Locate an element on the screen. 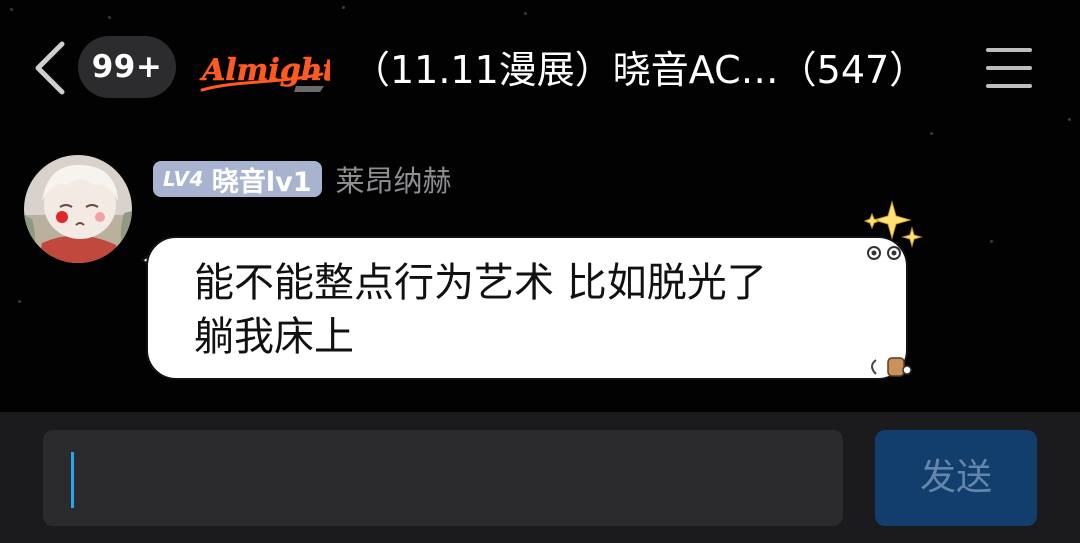  message-text: 能不能整点行为艺术 比如脱光了 躺我床上 is located at coordinates (534, 310).